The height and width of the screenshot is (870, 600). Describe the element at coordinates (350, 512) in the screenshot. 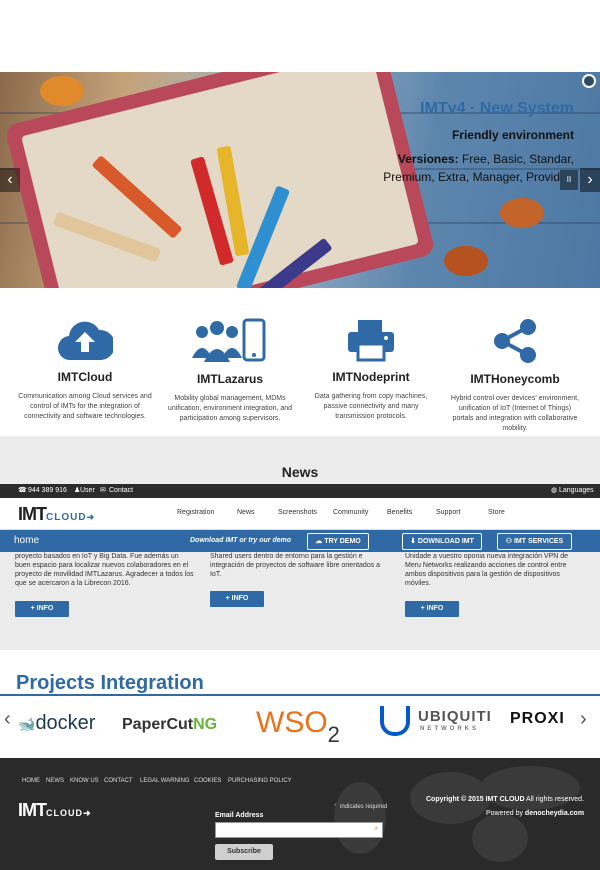

I see `nav-item-community: Community` at that location.